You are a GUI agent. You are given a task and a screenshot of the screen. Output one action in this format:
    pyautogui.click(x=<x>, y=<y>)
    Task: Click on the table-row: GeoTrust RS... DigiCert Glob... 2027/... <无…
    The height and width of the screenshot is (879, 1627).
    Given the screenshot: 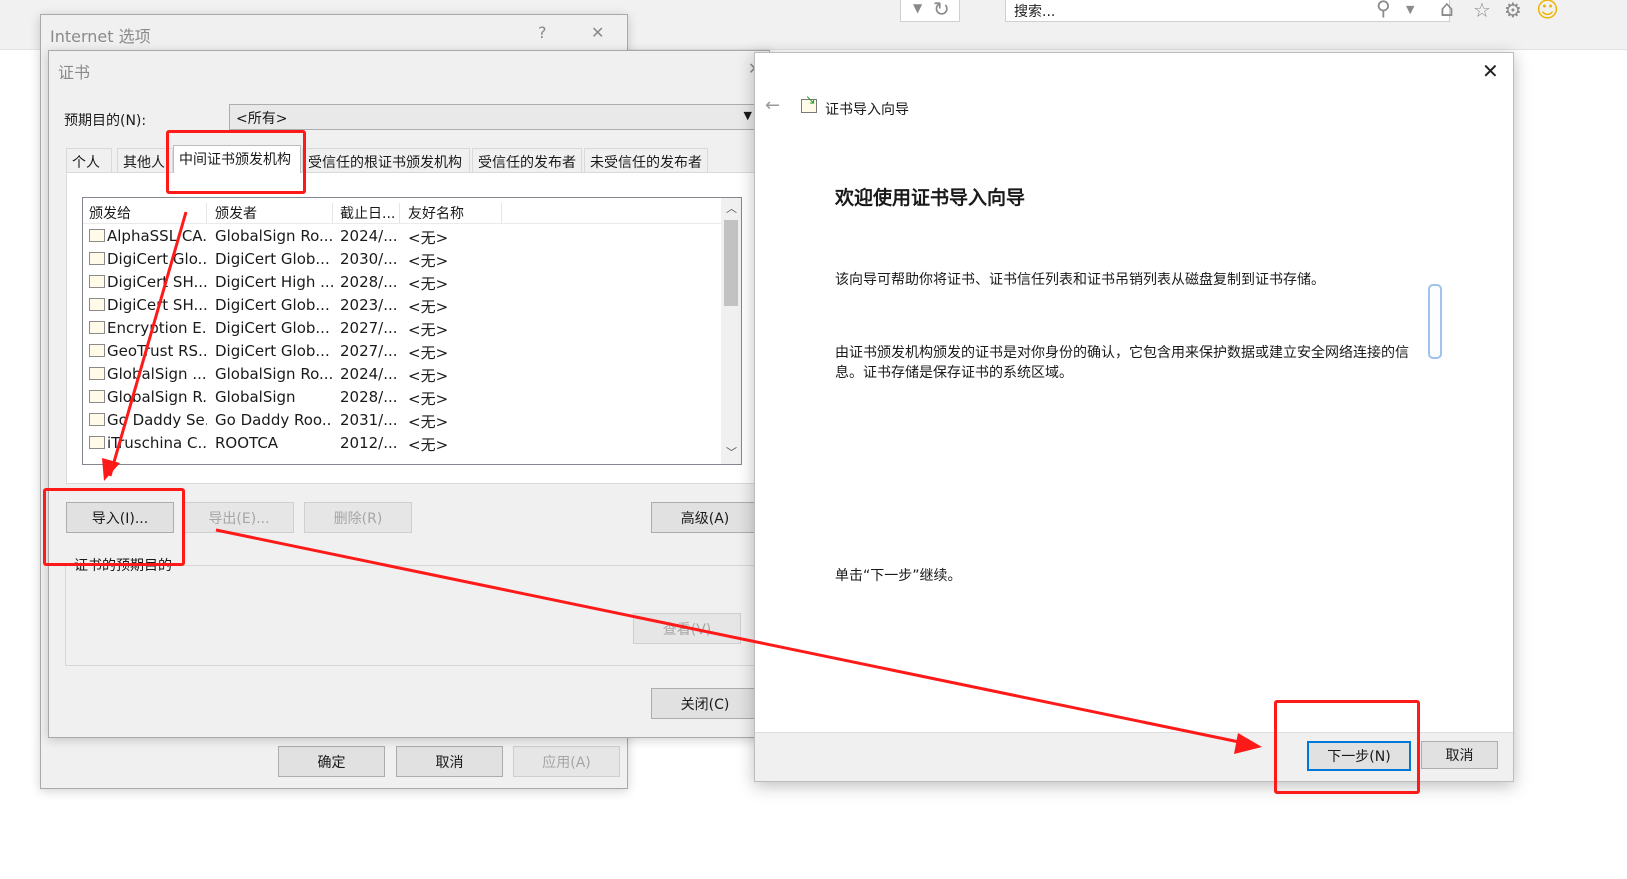 What is the action you would take?
    pyautogui.click(x=402, y=352)
    